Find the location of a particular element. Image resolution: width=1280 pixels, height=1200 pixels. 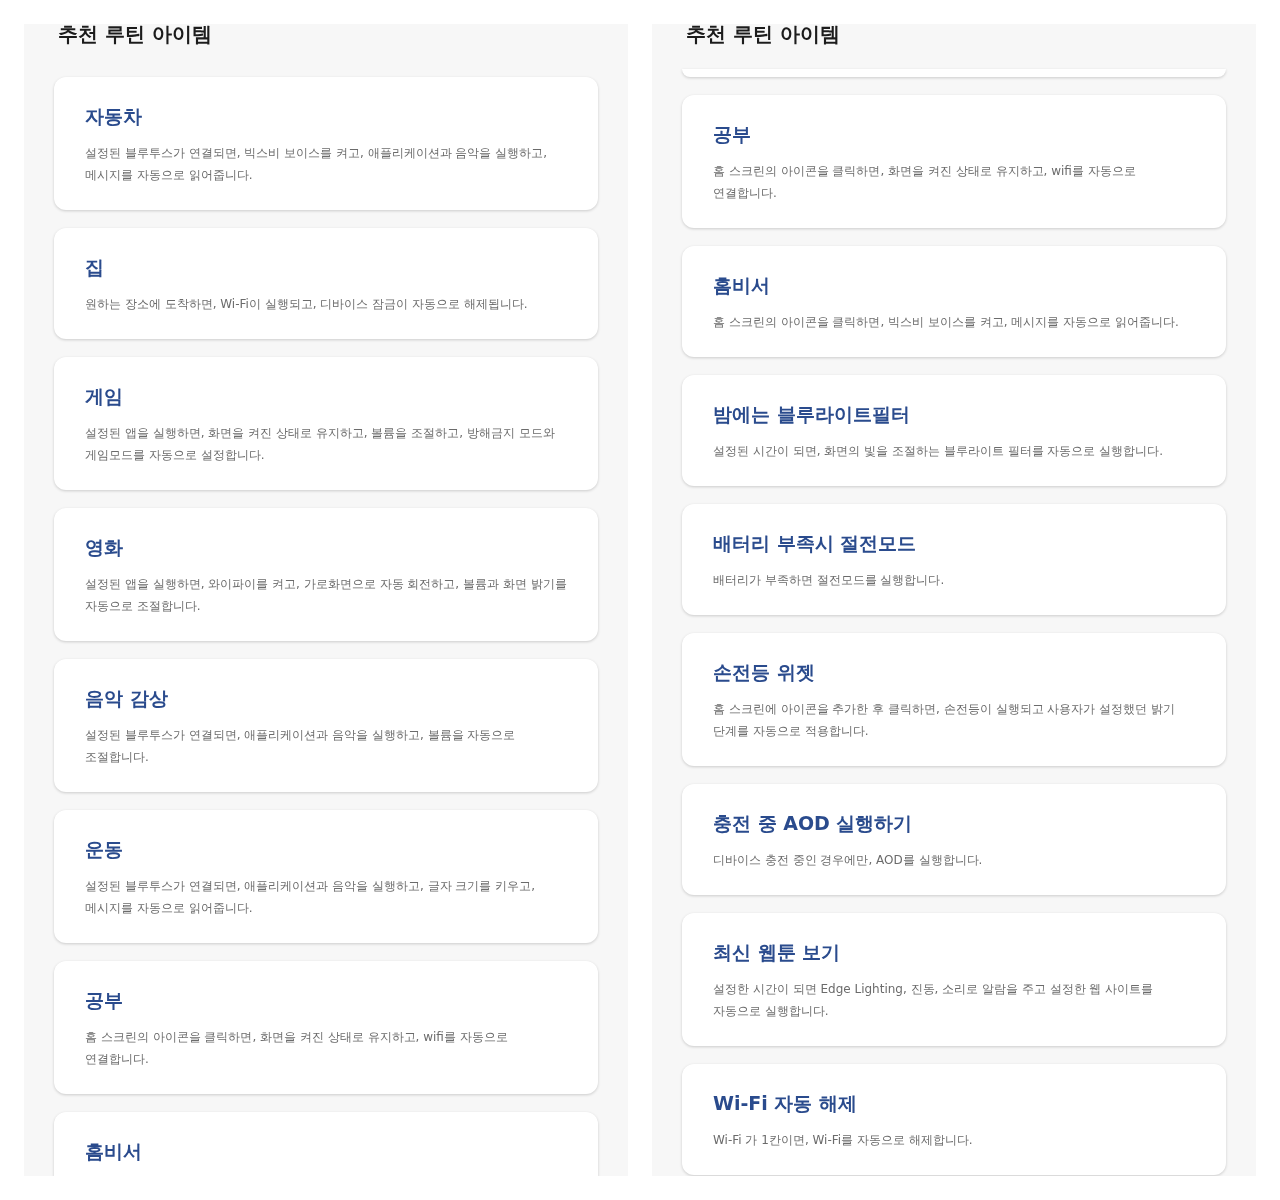

routine-card: 밤에는 블루라이트필터 설정된 시간이 되면, 화면의 빛을 조절하는 블루라이트 필터를 자동으로 실행합니다. is located at coordinates (954, 430).